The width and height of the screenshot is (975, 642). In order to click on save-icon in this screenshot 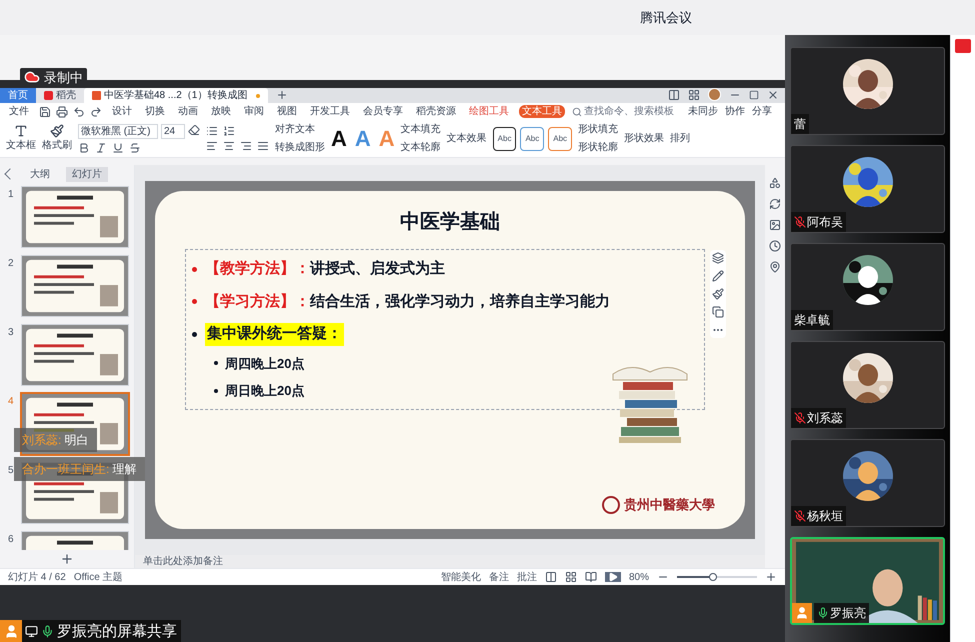, I will do `click(45, 112)`.